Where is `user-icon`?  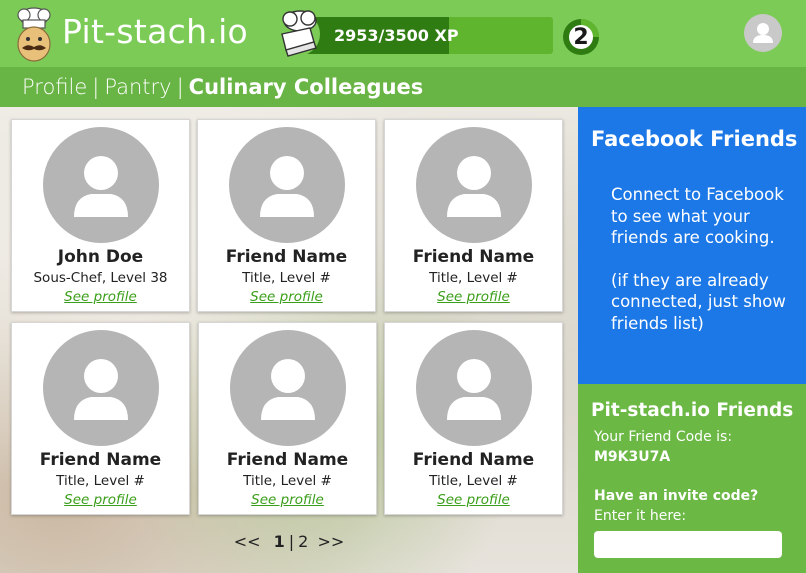 user-icon is located at coordinates (763, 33).